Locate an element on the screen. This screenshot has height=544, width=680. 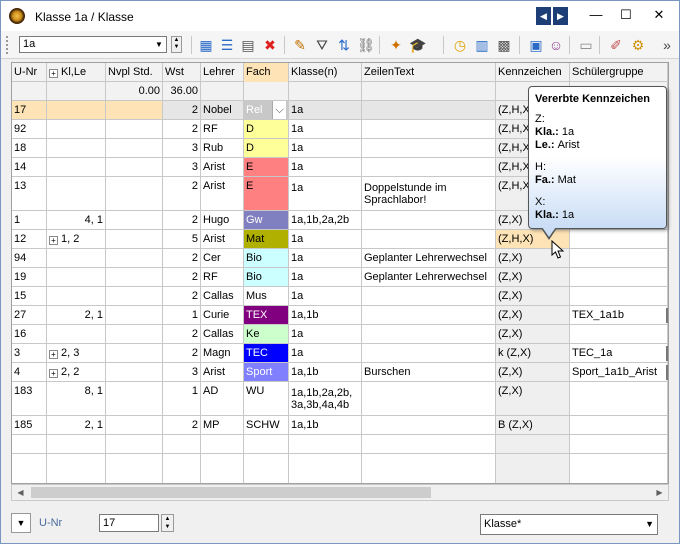
scrollbar-thumb is located at coordinates (231, 492).